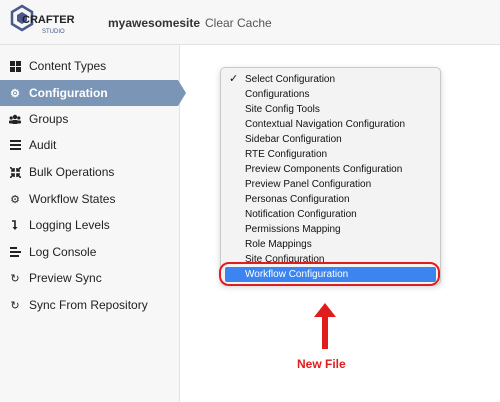  I want to click on gear-icon: ⚙, so click(15, 93).